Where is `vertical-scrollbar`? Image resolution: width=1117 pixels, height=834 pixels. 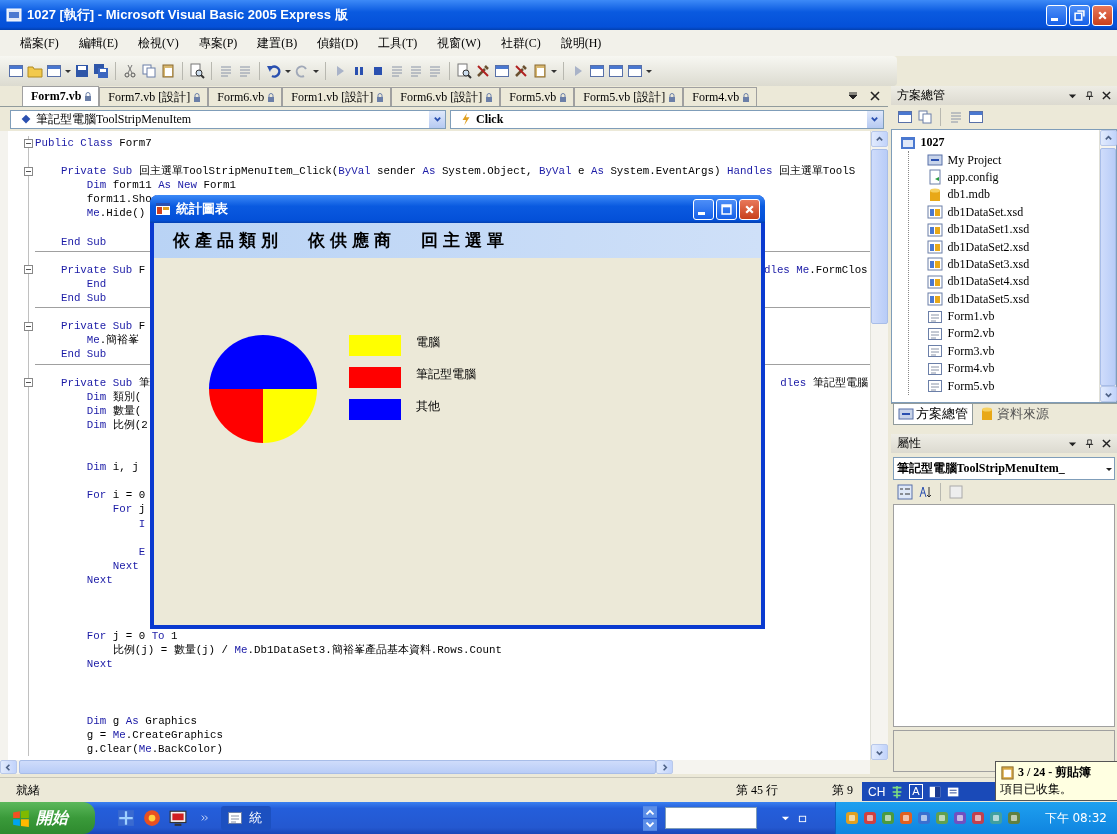 vertical-scrollbar is located at coordinates (1107, 266).